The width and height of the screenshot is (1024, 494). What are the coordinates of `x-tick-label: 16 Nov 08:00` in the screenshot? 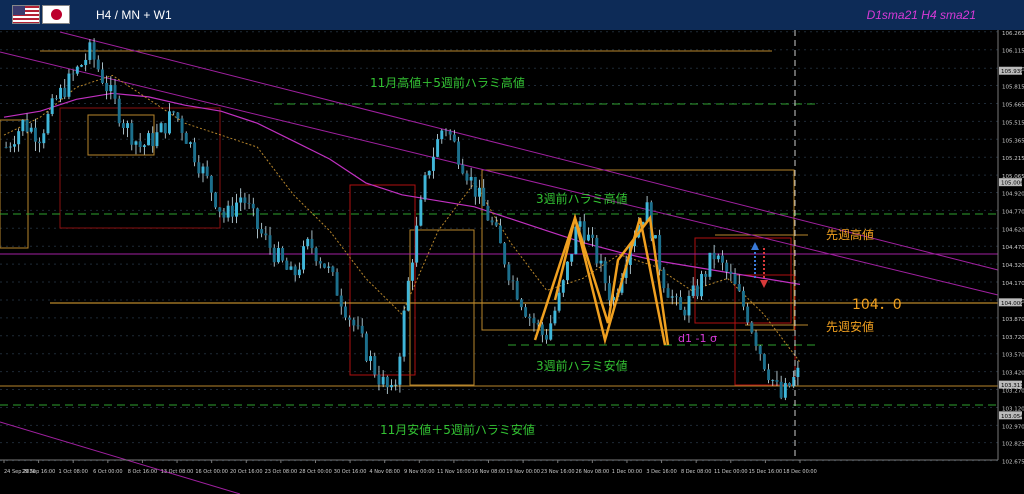 It's located at (489, 472).